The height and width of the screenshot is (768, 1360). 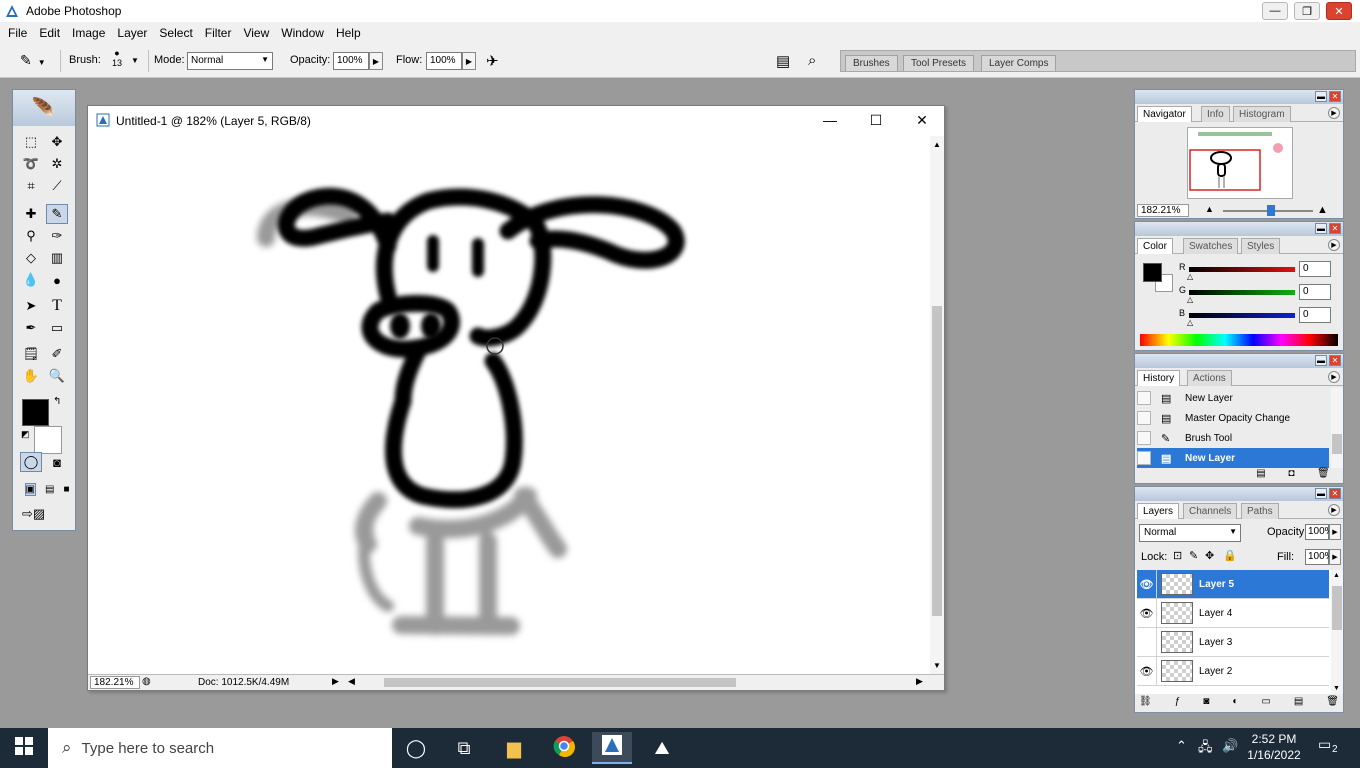 I want to click on tab-info: Info, so click(x=1215, y=114).